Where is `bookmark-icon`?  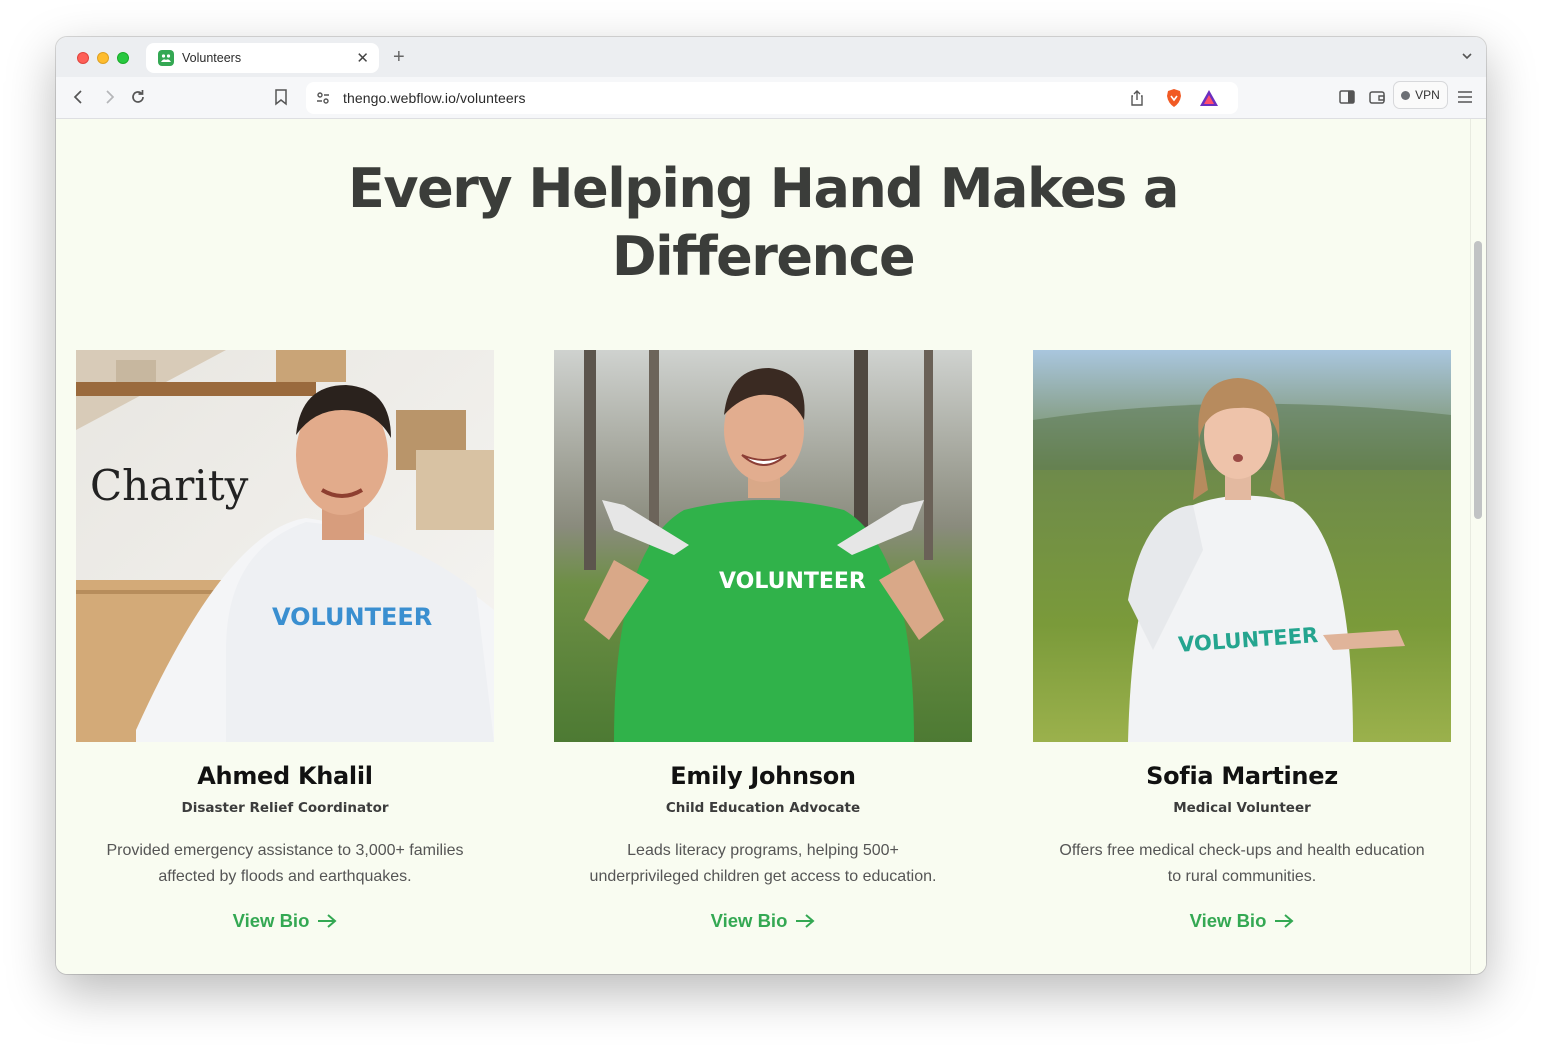 bookmark-icon is located at coordinates (281, 97).